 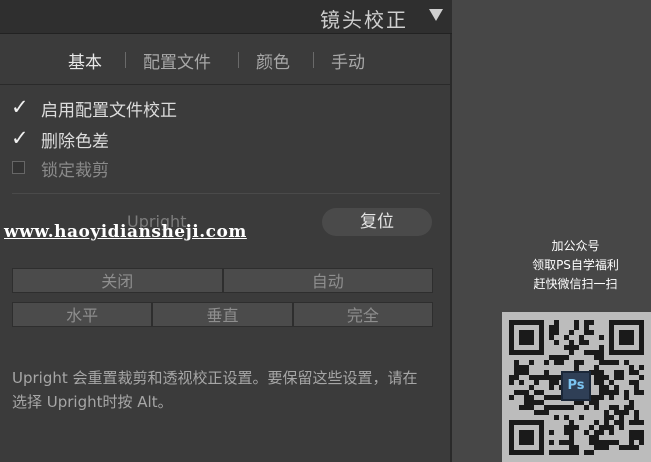 I want to click on promo-text: 加公众号 领取PS自学福利 赶快微信扫一扫, so click(x=575, y=284).